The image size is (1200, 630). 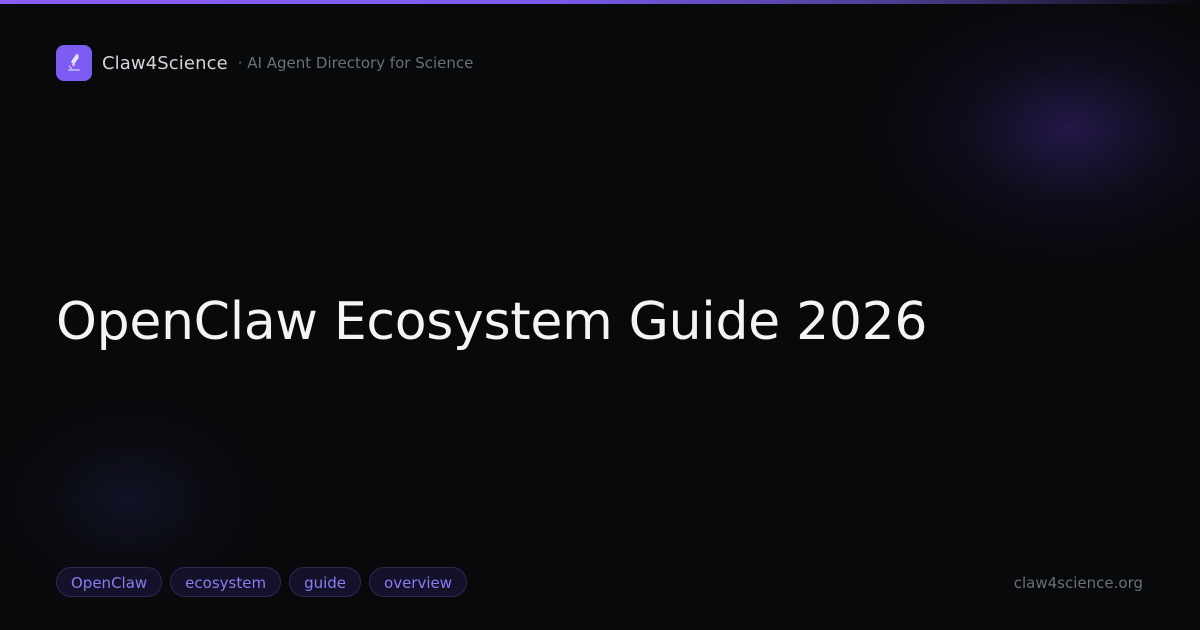 I want to click on tag-ecosystem: ecosystem, so click(x=226, y=582).